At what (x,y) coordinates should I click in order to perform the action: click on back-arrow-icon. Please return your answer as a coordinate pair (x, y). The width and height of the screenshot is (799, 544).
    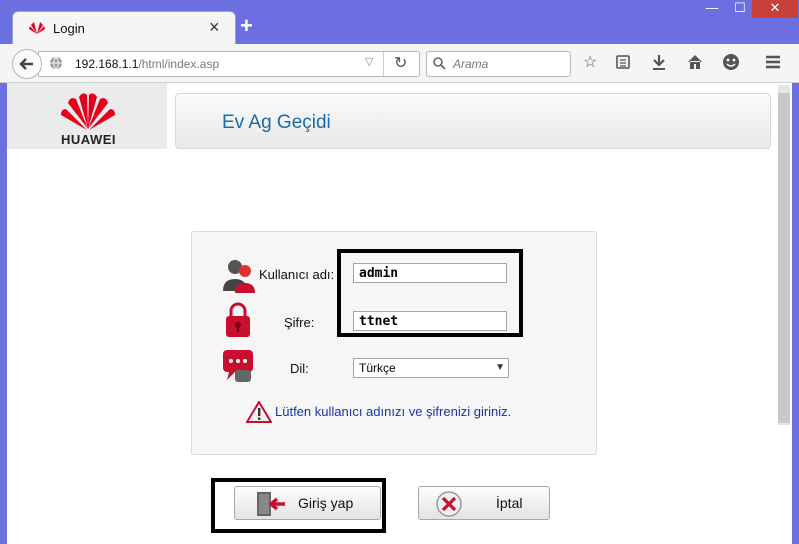
    Looking at the image, I should click on (26, 64).